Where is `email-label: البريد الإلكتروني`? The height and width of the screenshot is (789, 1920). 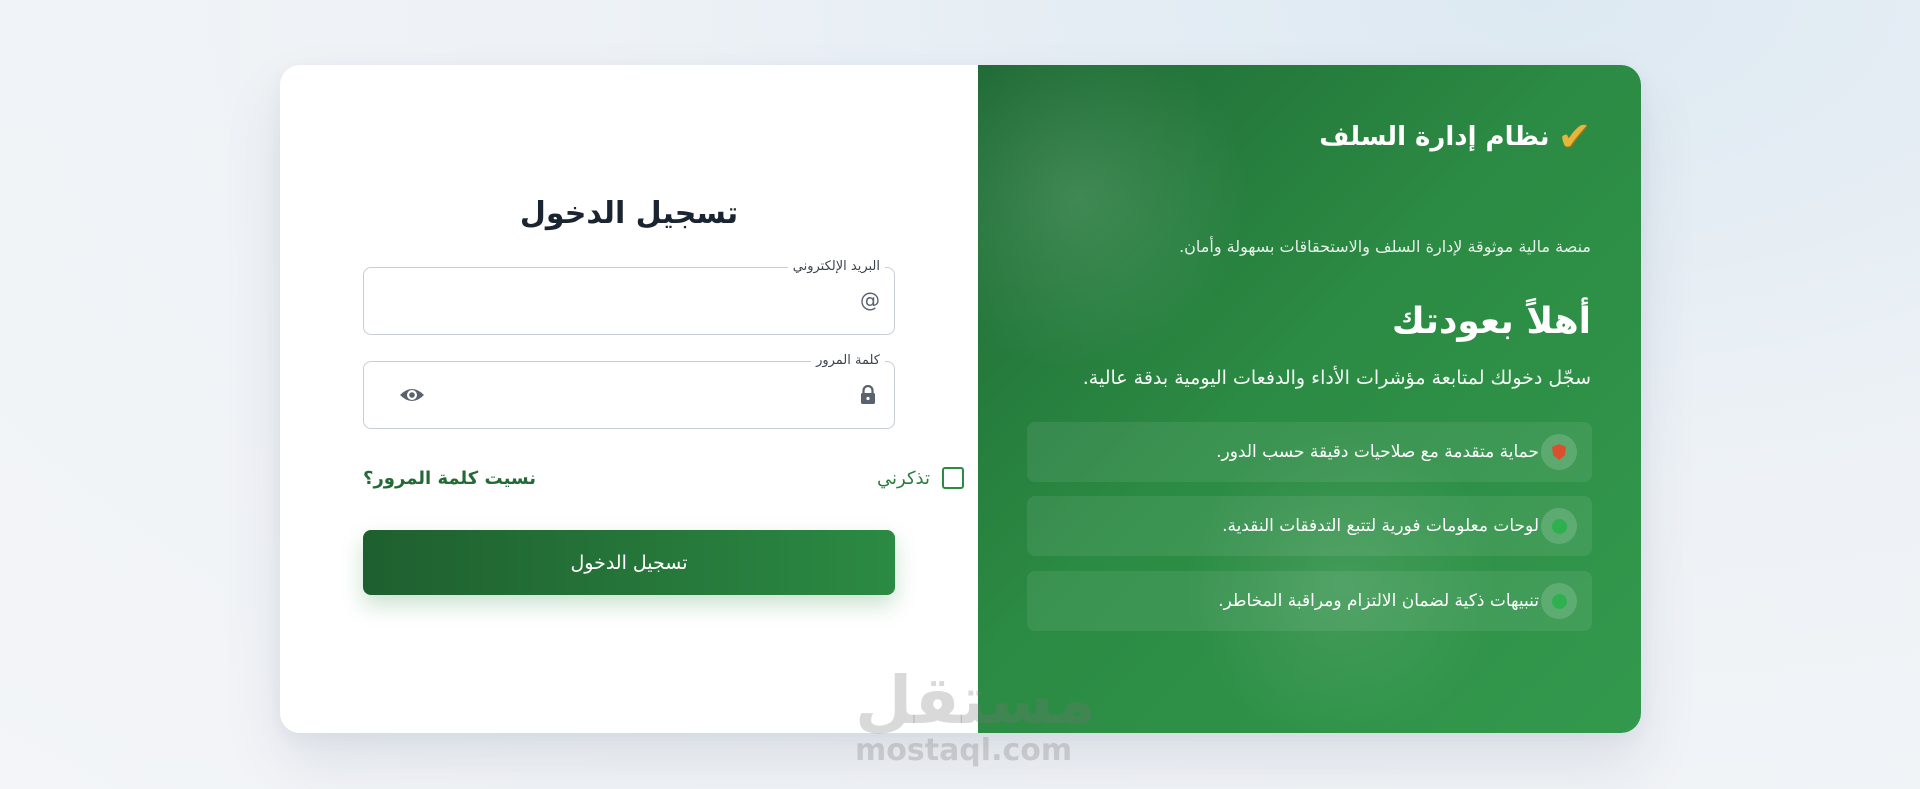
email-label: البريد الإلكتروني is located at coordinates (836, 267).